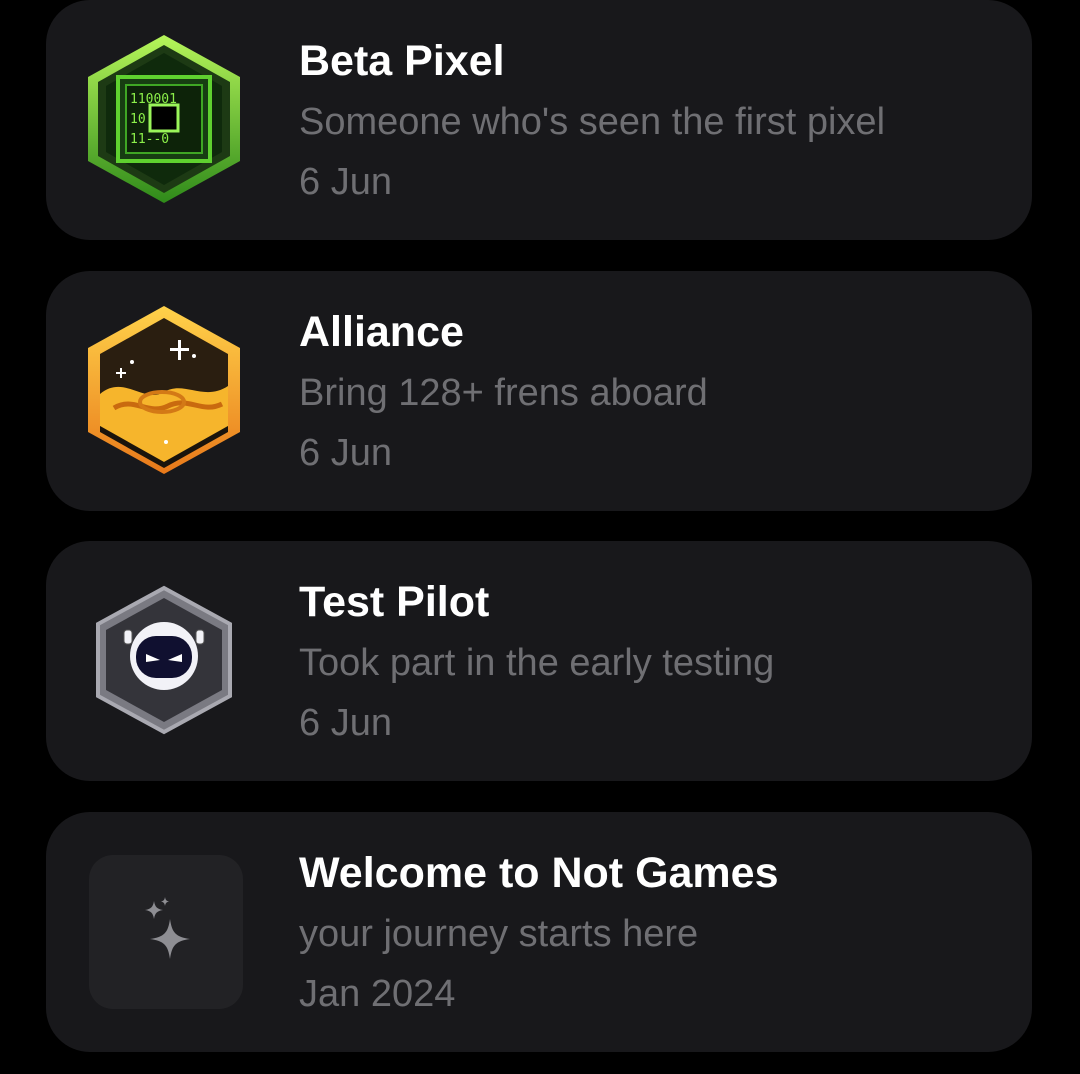 This screenshot has width=1080, height=1074. Describe the element at coordinates (164, 390) in the screenshot. I see `alliance-badge-icon` at that location.